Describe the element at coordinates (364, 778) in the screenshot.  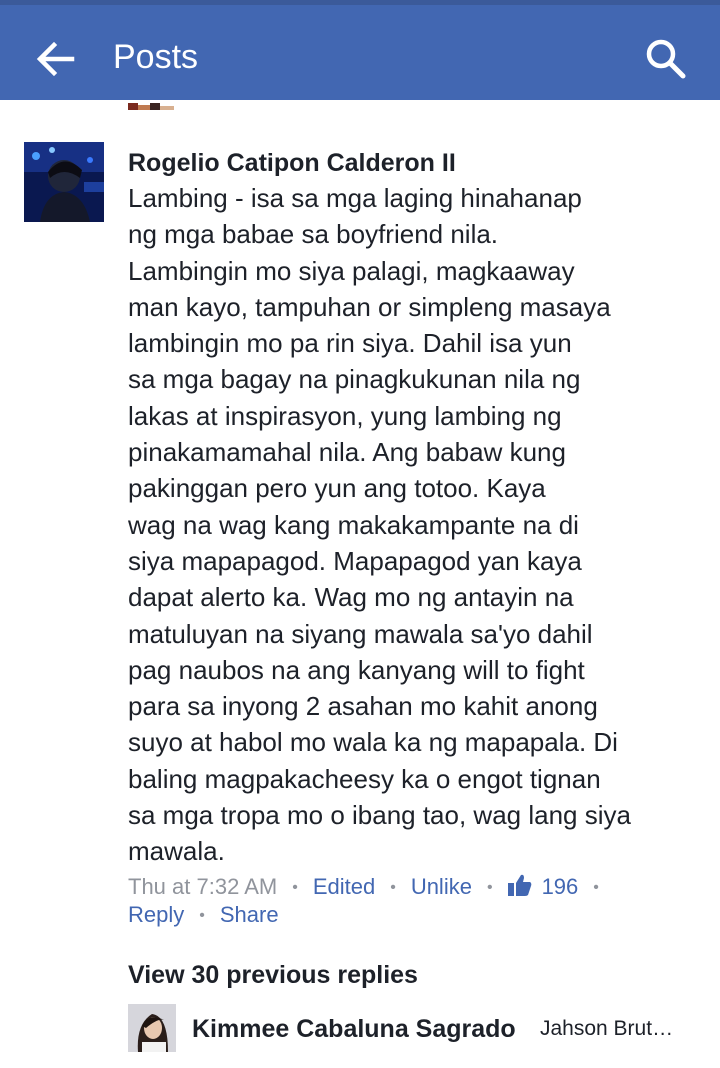
I see `comment-body-line: baling magpakacheesy ka o engot tignan` at that location.